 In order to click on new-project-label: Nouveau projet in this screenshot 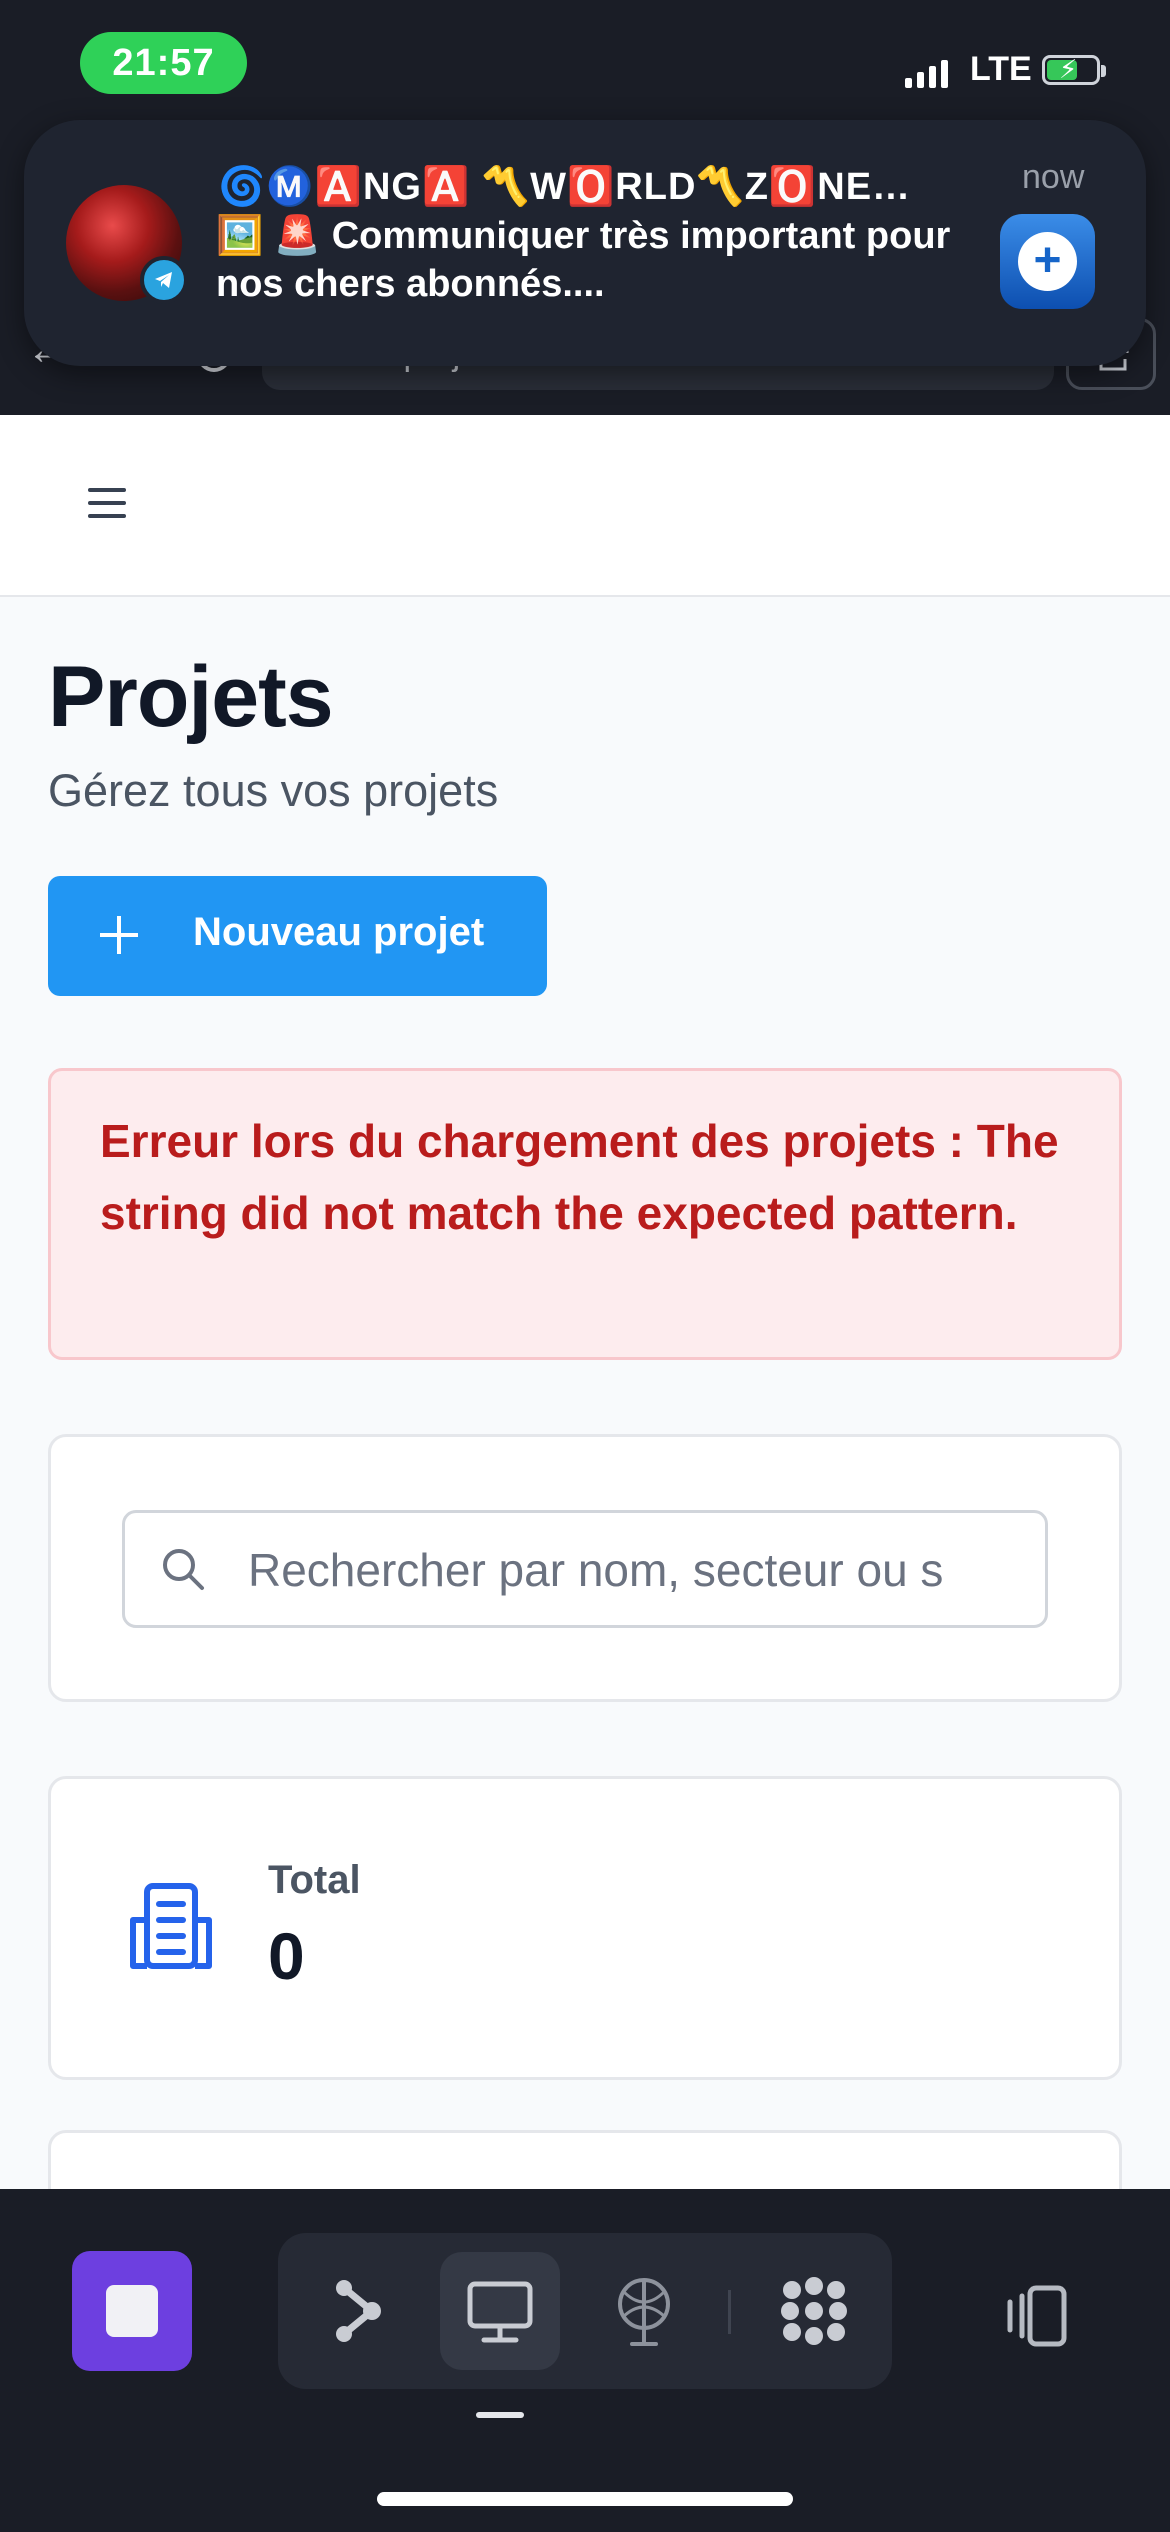, I will do `click(339, 932)`.